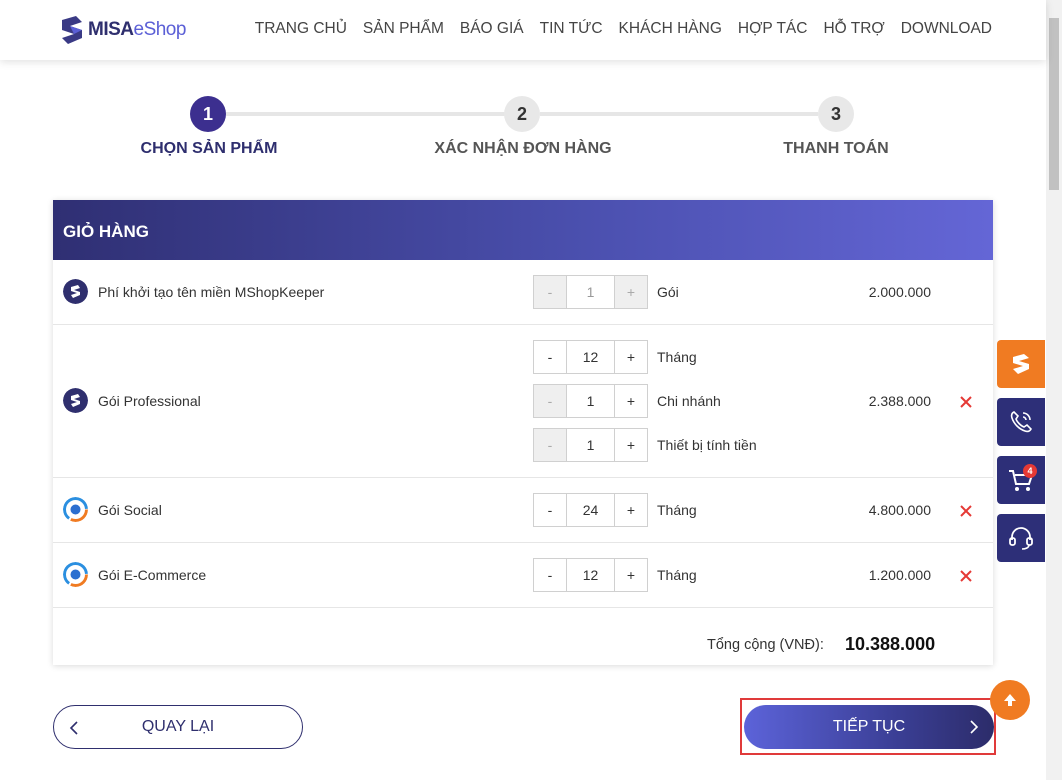  What do you see at coordinates (836, 148) in the screenshot?
I see `step-3-label: THANH TOÁN` at bounding box center [836, 148].